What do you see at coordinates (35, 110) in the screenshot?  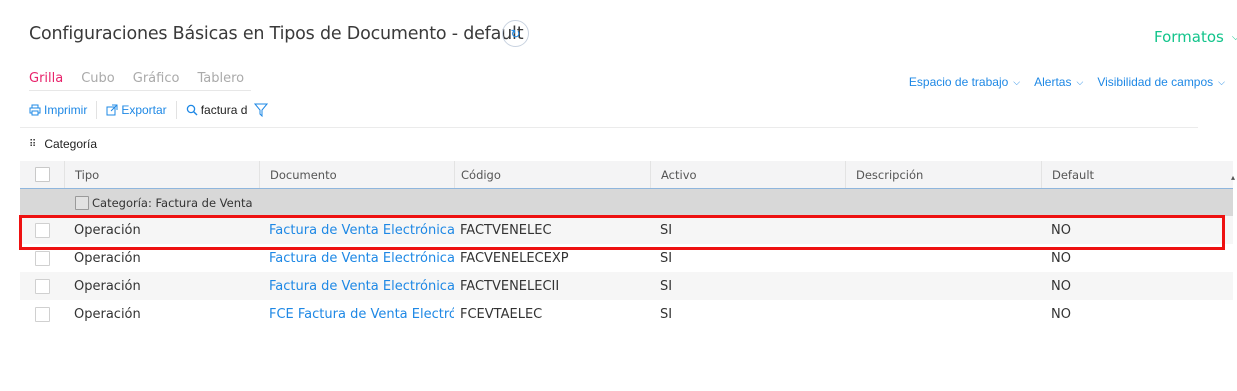 I see `printer-icon` at bounding box center [35, 110].